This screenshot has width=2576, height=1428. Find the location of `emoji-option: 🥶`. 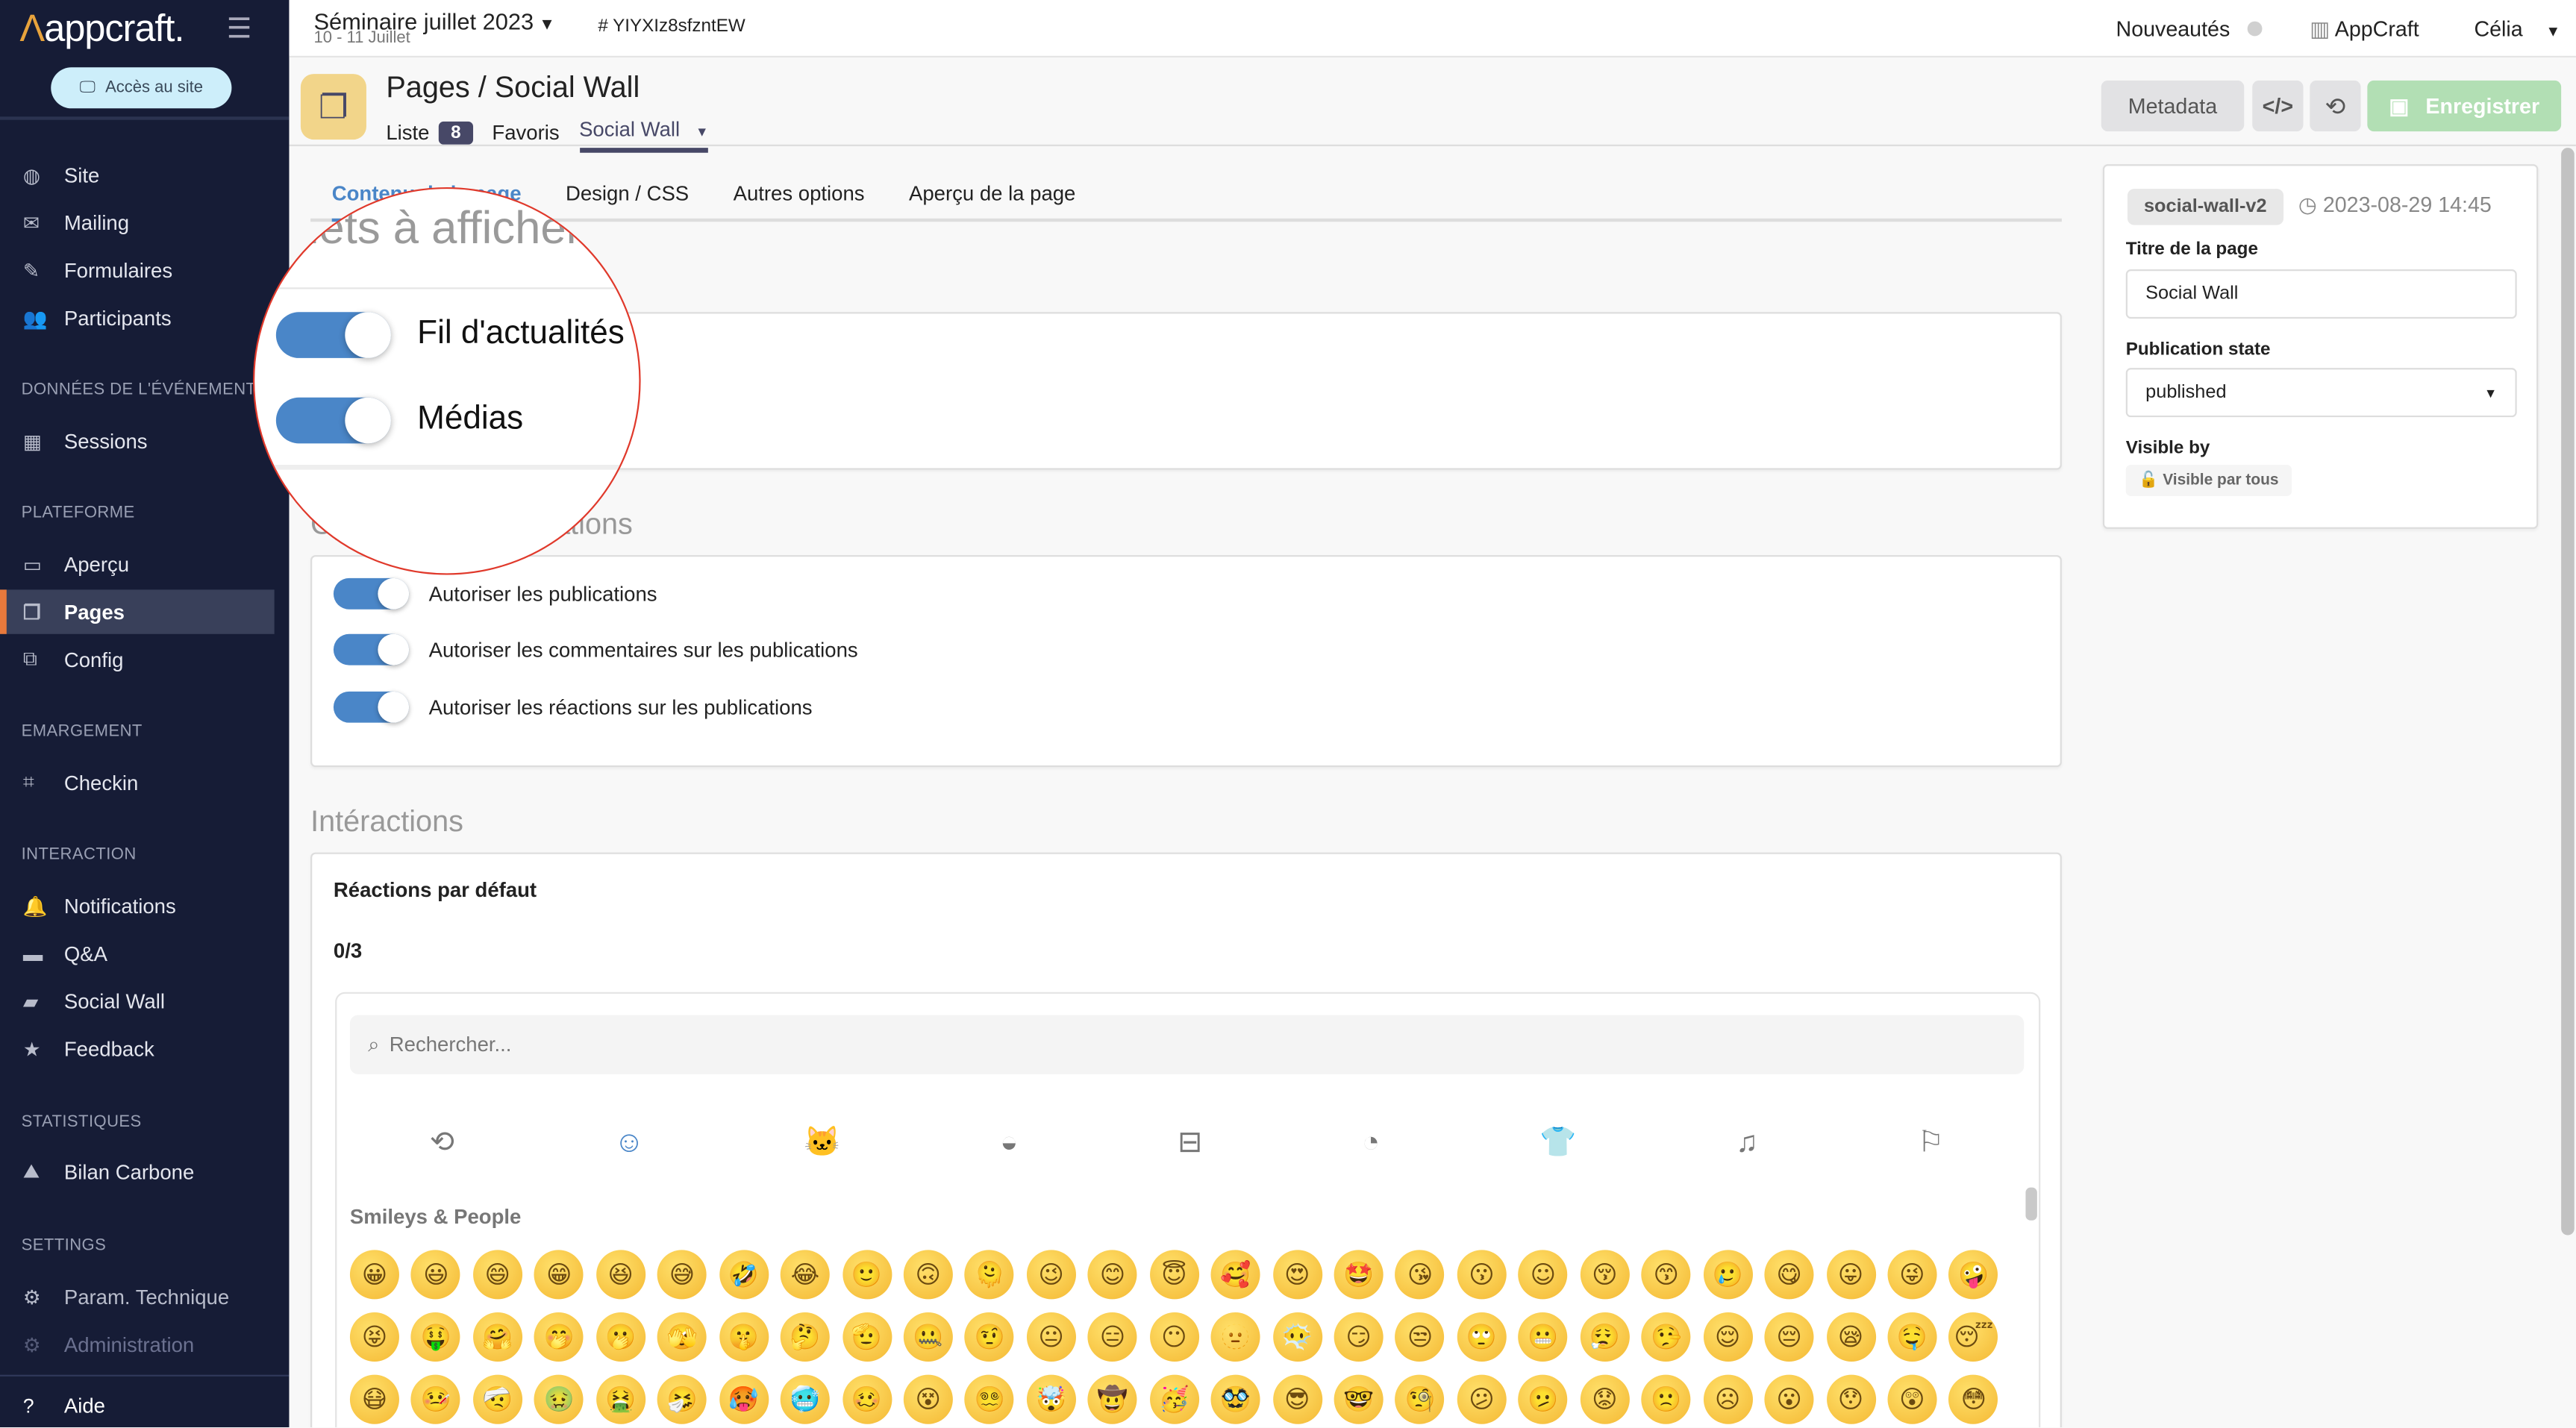

emoji-option: 🥶 is located at coordinates (805, 1399).